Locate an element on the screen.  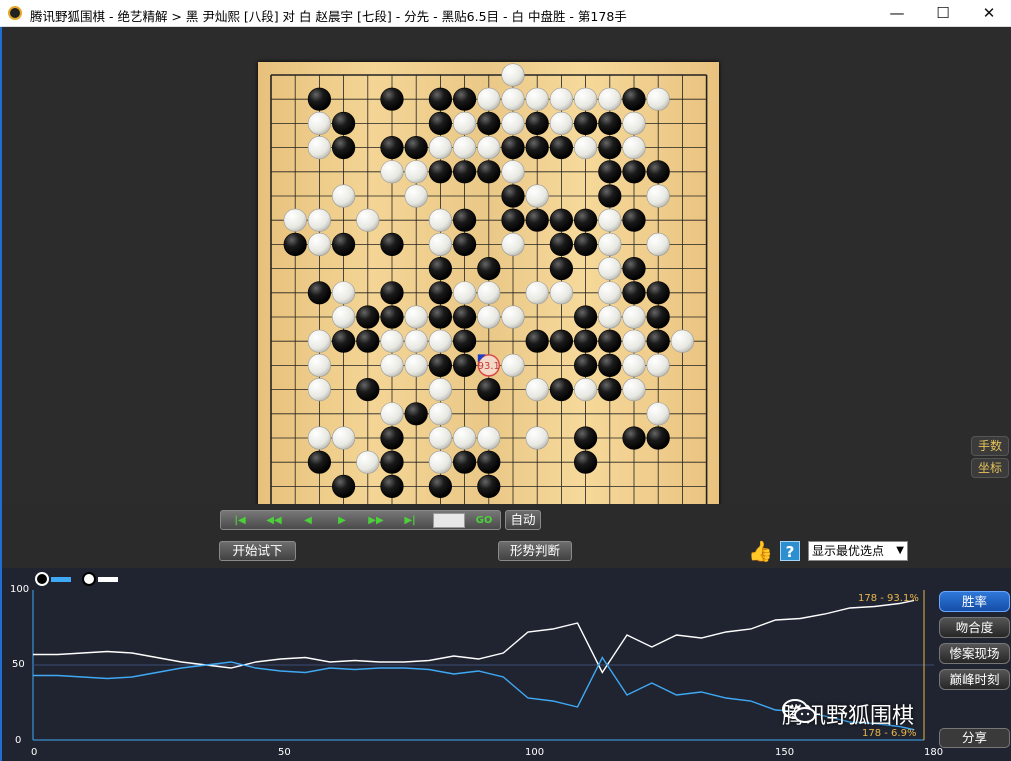
help-icon: ? is located at coordinates (790, 551).